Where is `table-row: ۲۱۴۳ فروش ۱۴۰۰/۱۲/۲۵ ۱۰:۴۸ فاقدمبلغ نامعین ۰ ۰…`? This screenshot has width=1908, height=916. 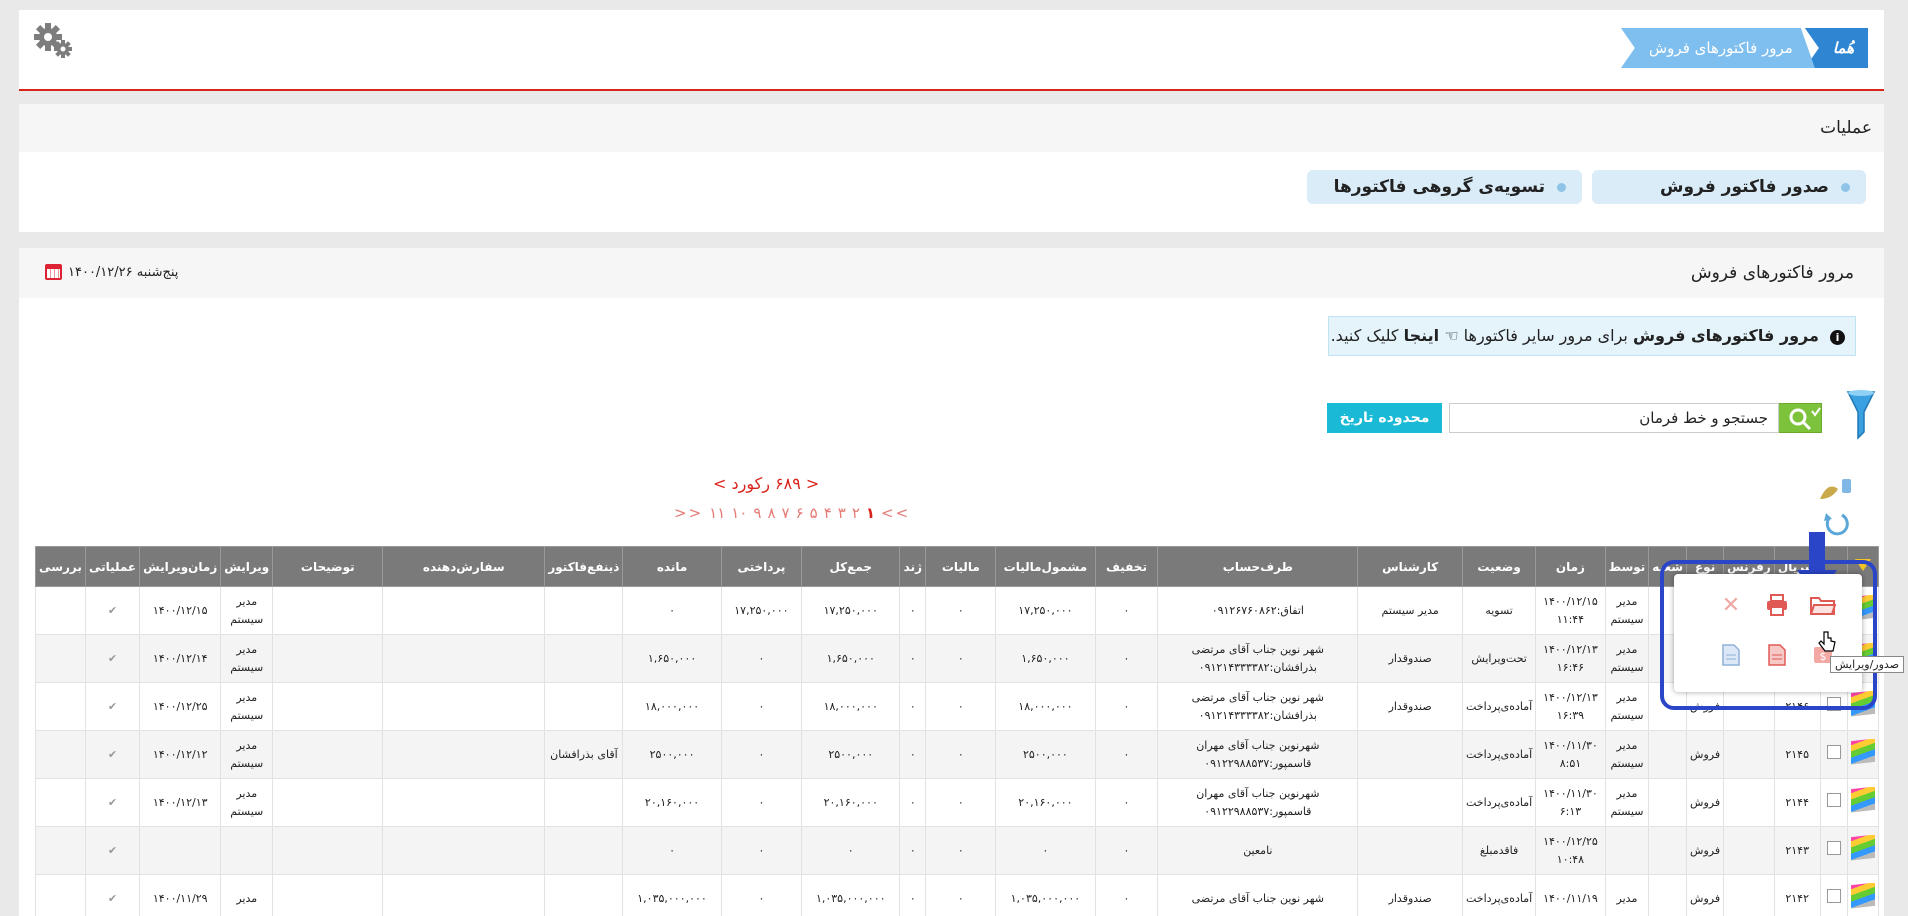
table-row: ۲۱۴۳ فروش ۱۴۰۰/۱۲/۲۵ ۱۰:۴۸ فاقدمبلغ نامعین ۰ ۰… is located at coordinates (957, 850).